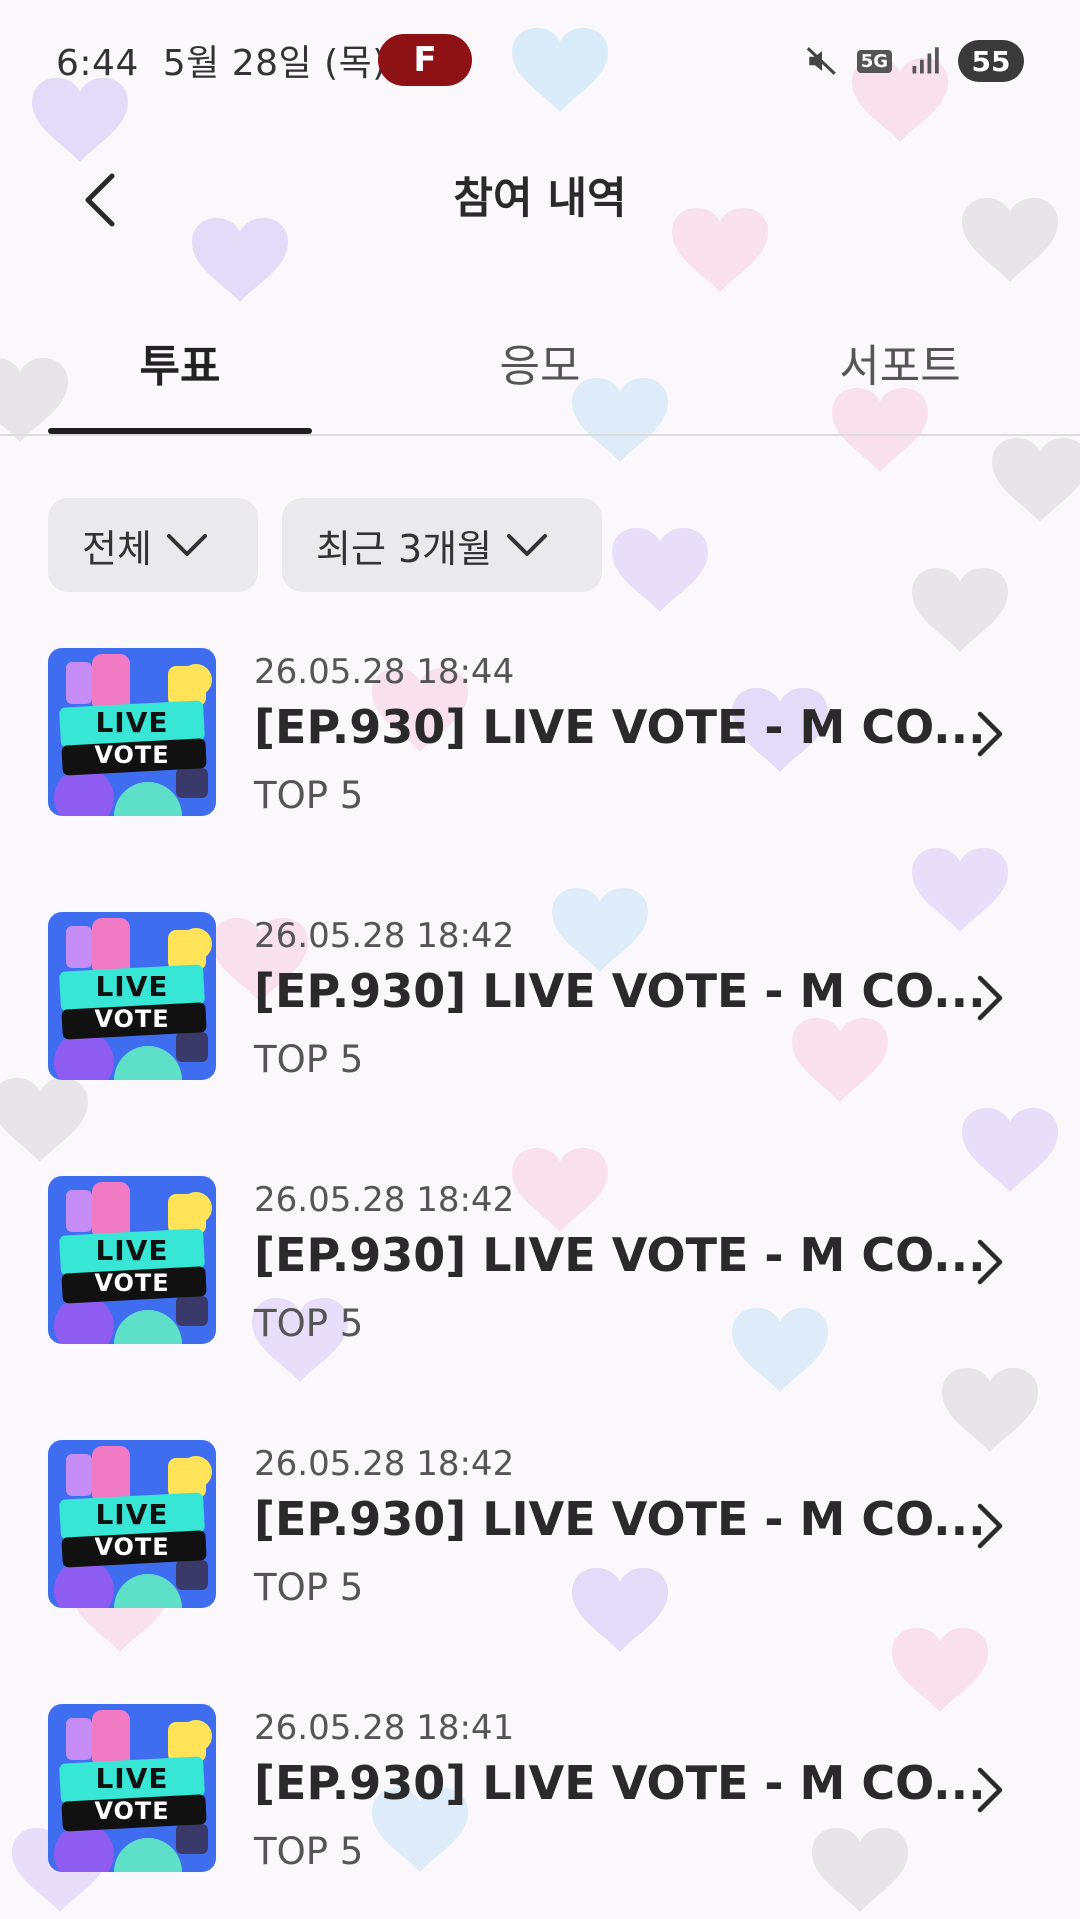 The width and height of the screenshot is (1080, 1919). What do you see at coordinates (404, 548) in the screenshot?
I see `period-filter-label: 최근 3개월` at bounding box center [404, 548].